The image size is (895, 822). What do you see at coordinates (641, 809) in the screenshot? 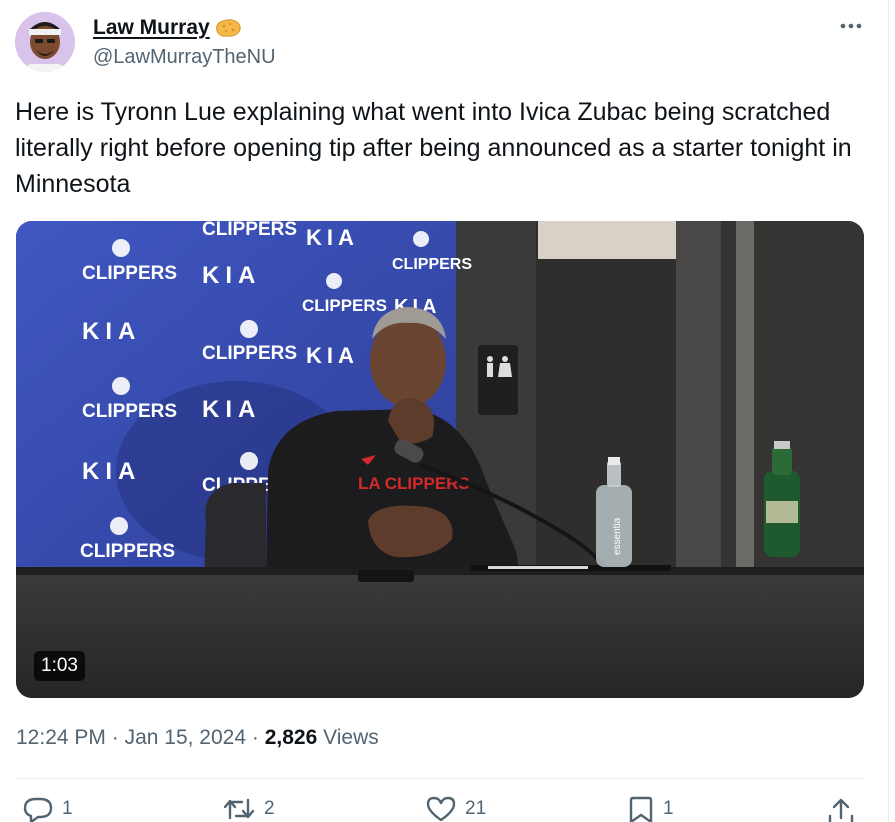
I see `bookmark-icon` at bounding box center [641, 809].